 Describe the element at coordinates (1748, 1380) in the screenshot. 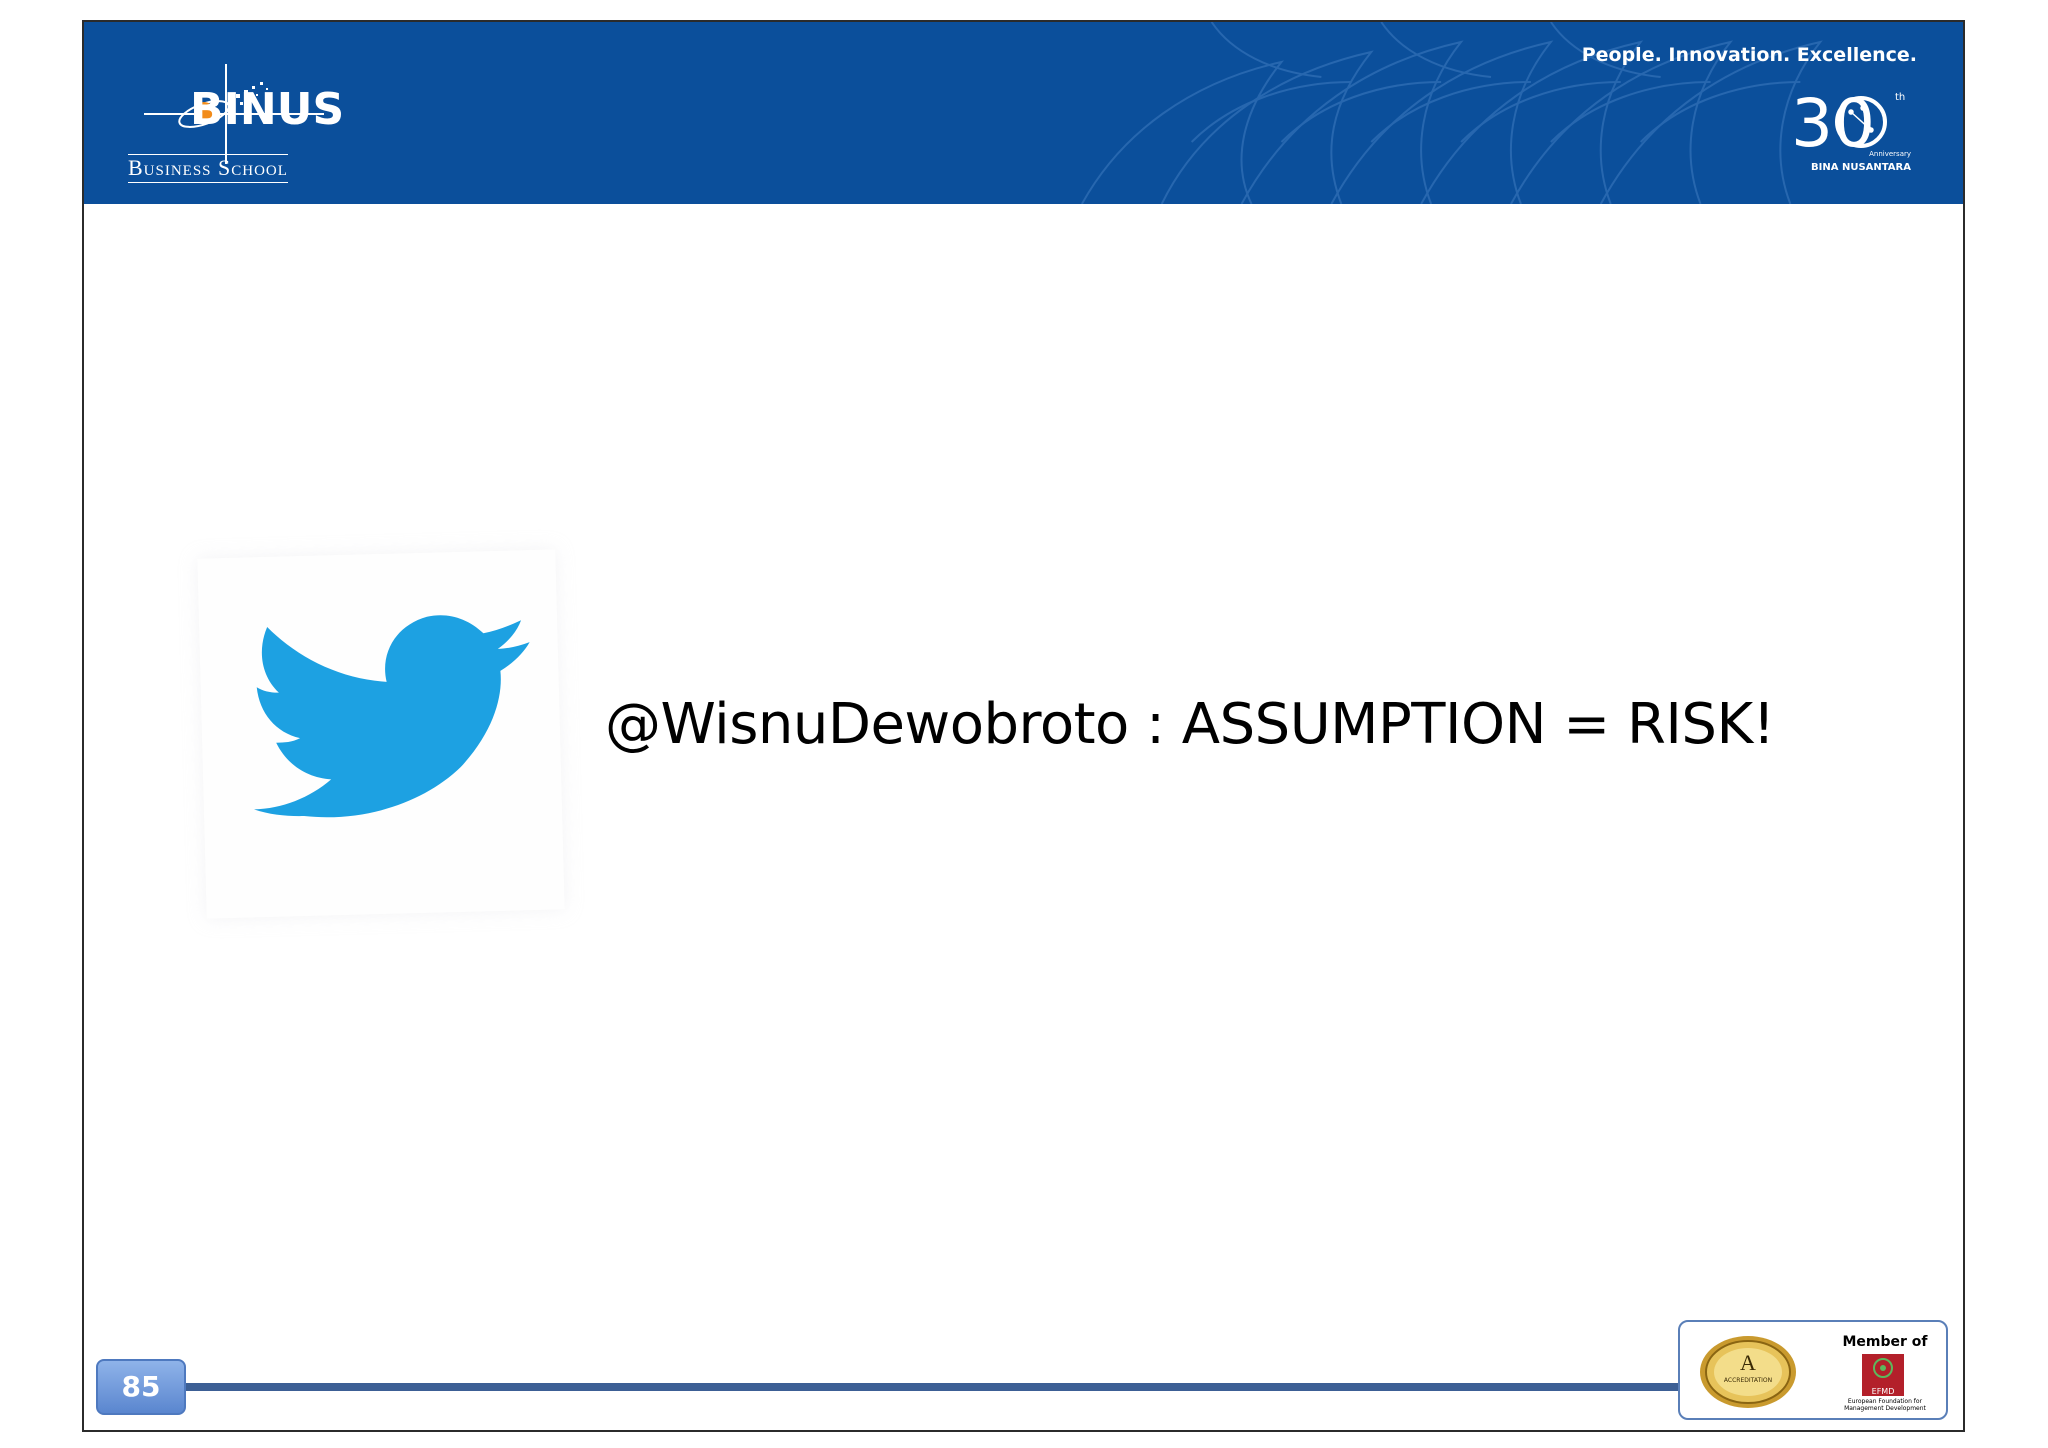

I see `accreditation-text: ACCREDITATION` at that location.